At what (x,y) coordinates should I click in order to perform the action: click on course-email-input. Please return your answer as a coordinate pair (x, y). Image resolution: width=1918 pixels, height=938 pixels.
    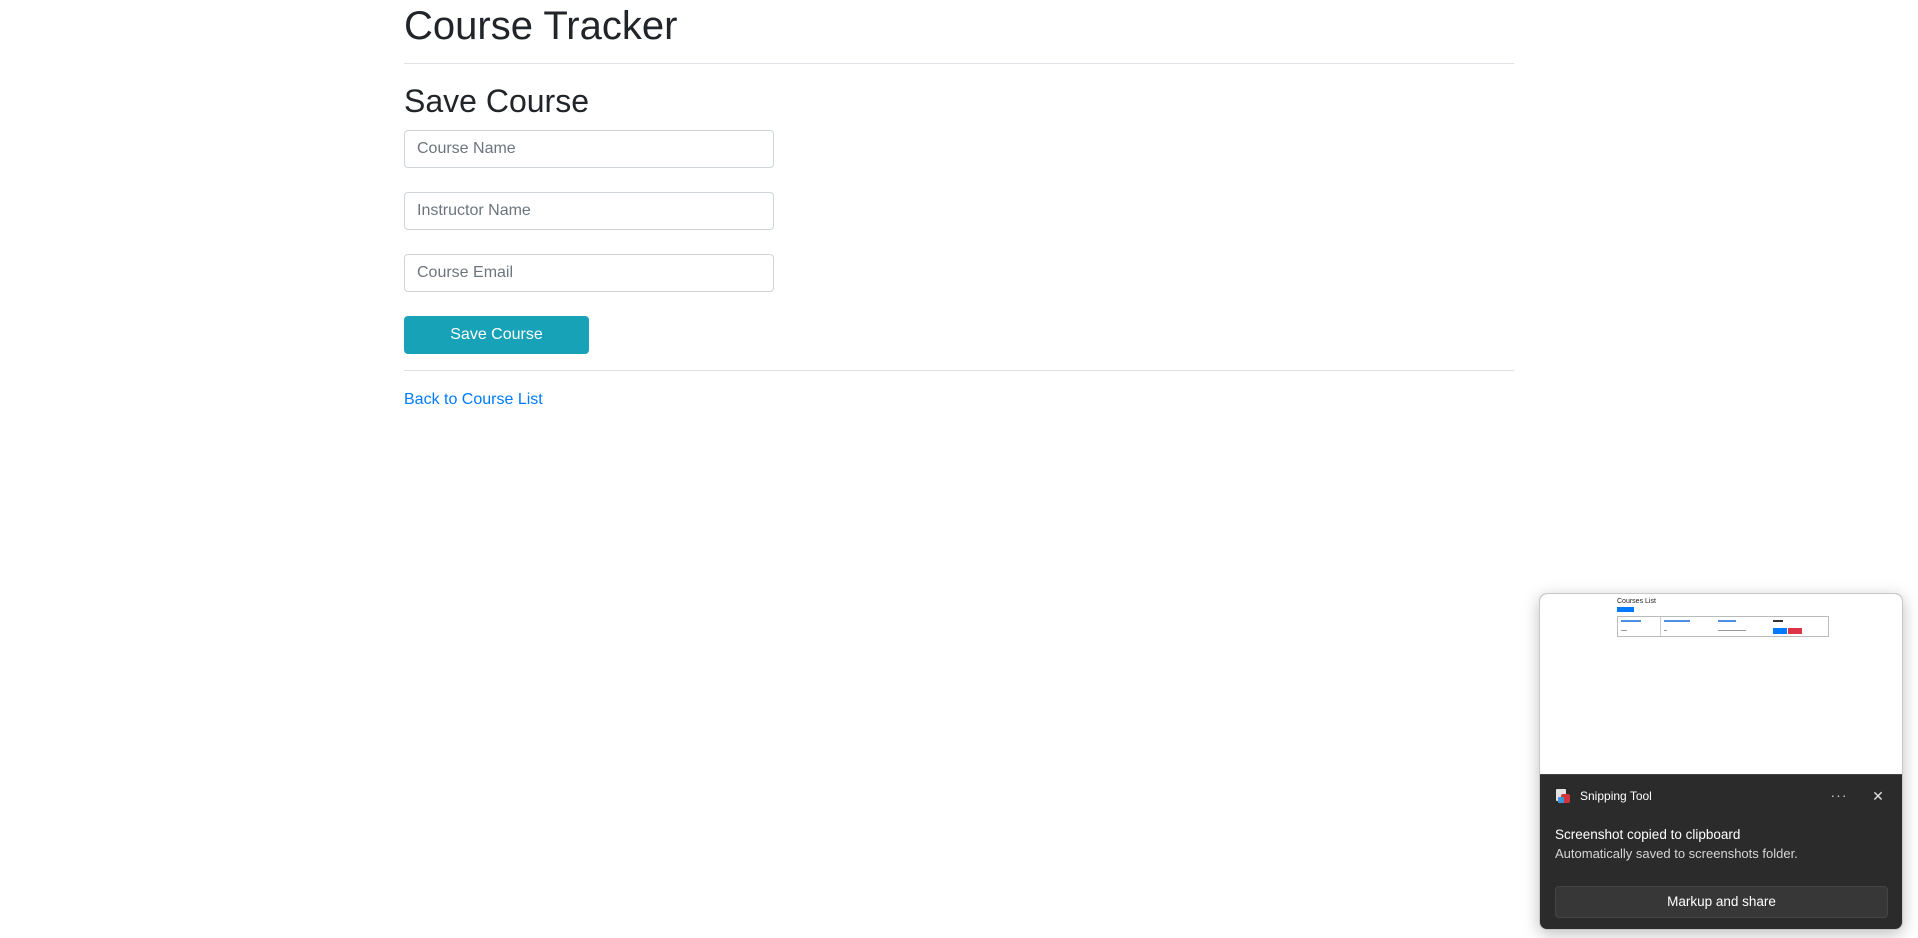
    Looking at the image, I should click on (589, 273).